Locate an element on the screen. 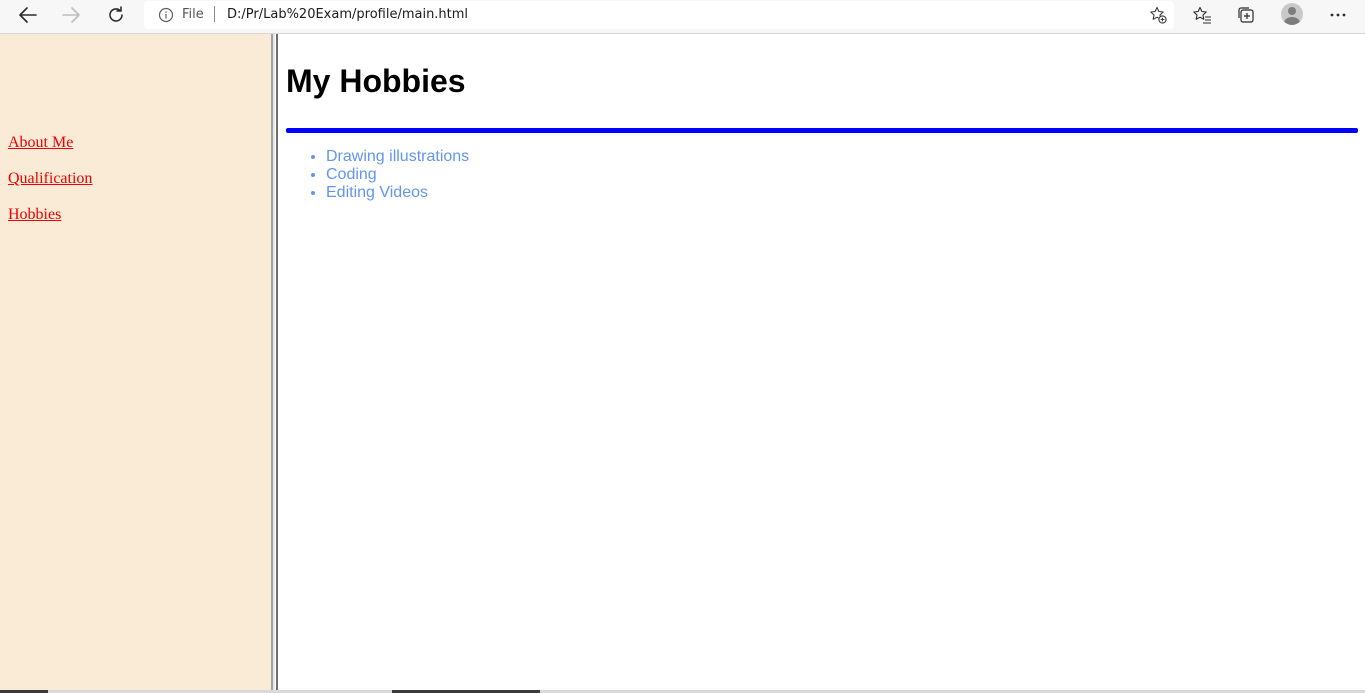  horizontal-rule is located at coordinates (822, 130).